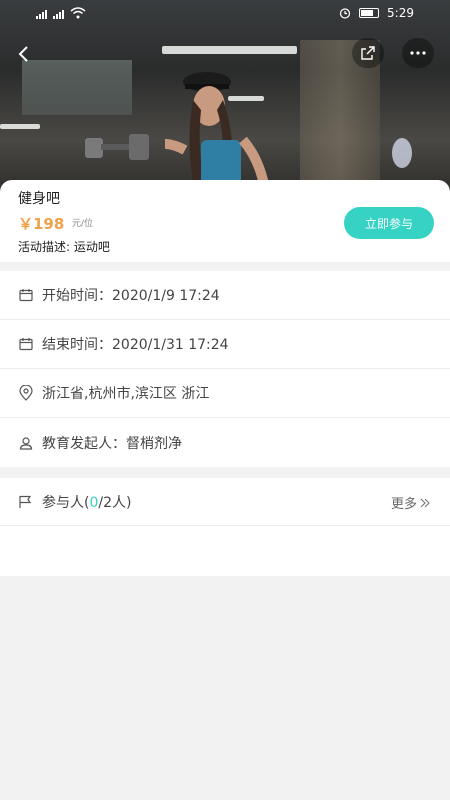  I want to click on start-time-row: 开始时间：2020/1/9 17:24, so click(225, 295).